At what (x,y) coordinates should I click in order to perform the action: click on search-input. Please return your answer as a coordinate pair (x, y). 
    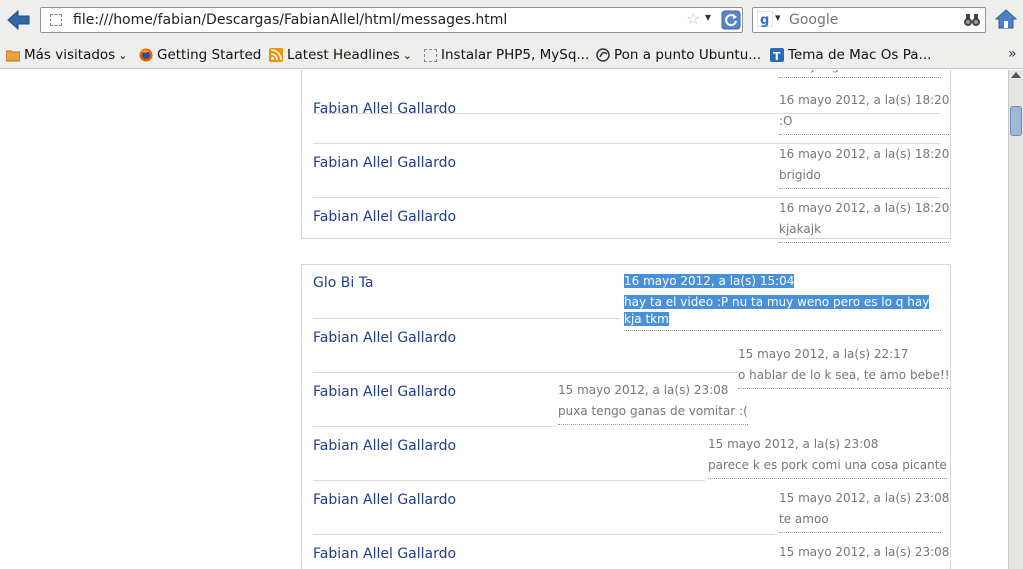
    Looking at the image, I should click on (874, 20).